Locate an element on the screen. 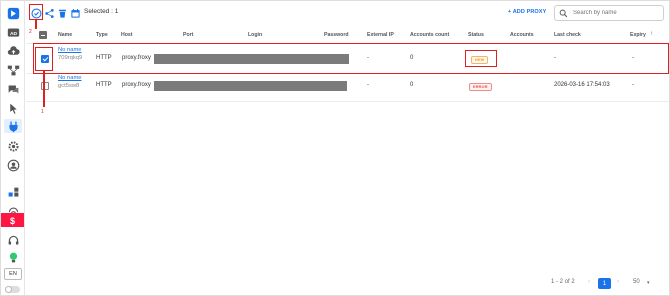 The height and width of the screenshot is (296, 670). row-expiry: - is located at coordinates (633, 85).